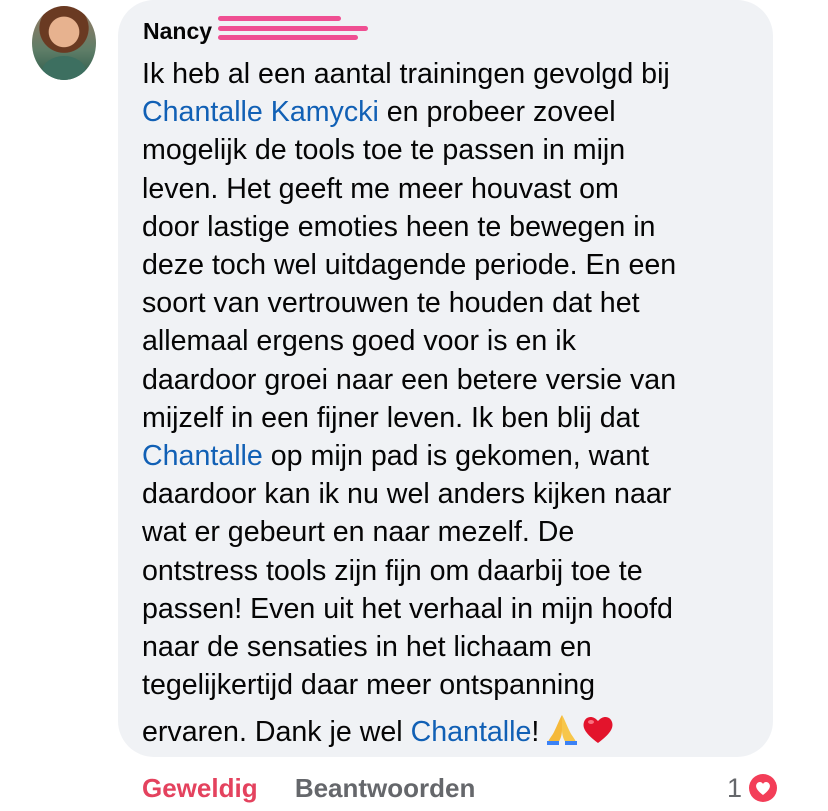 This screenshot has width=828, height=811. I want to click on reaction-count: 1, so click(753, 788).